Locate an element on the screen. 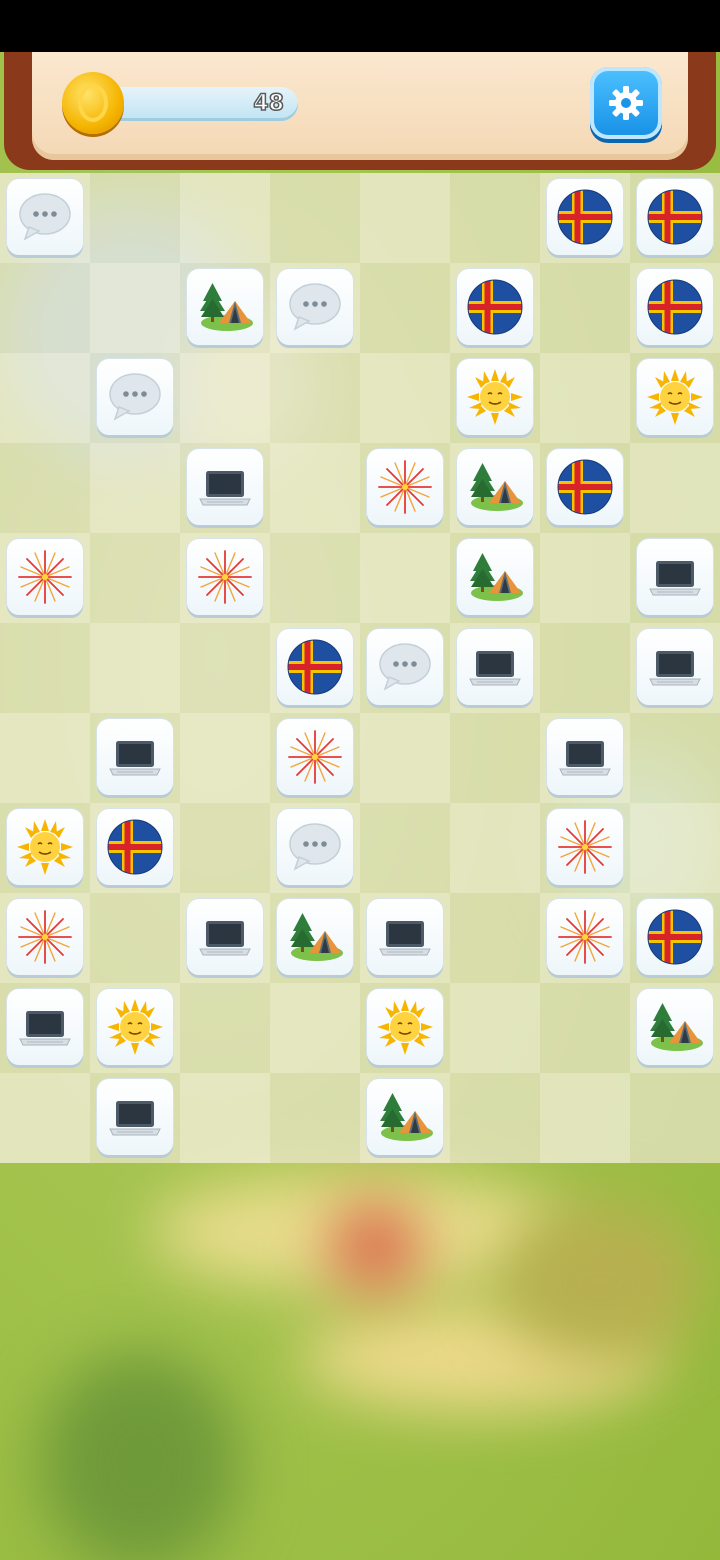 The image size is (720, 1560). gold-coin-icon is located at coordinates (93, 103).